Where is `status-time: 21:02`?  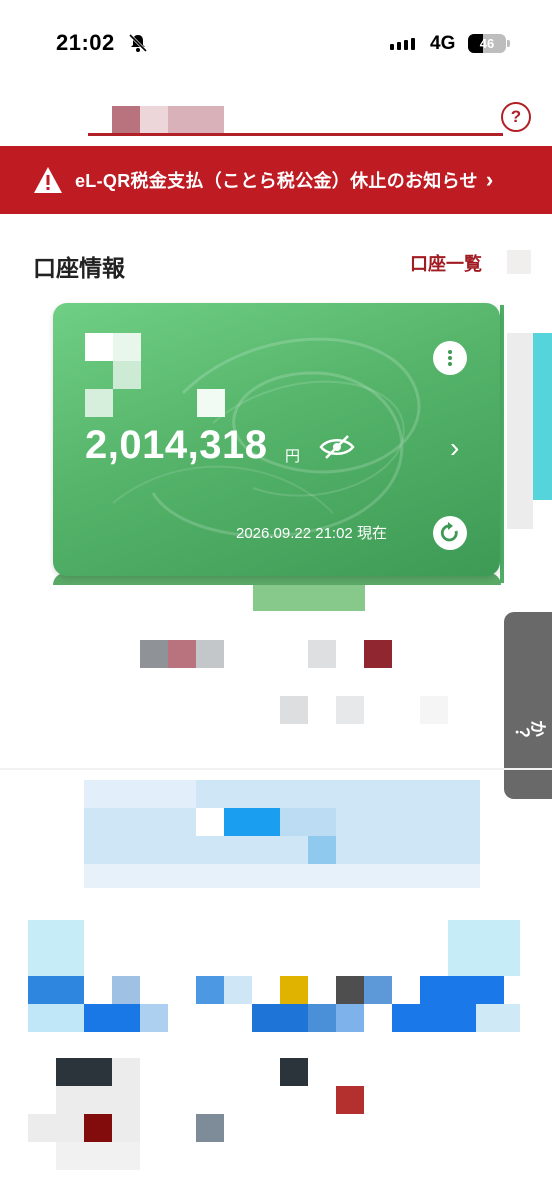
status-time: 21:02 is located at coordinates (85, 42).